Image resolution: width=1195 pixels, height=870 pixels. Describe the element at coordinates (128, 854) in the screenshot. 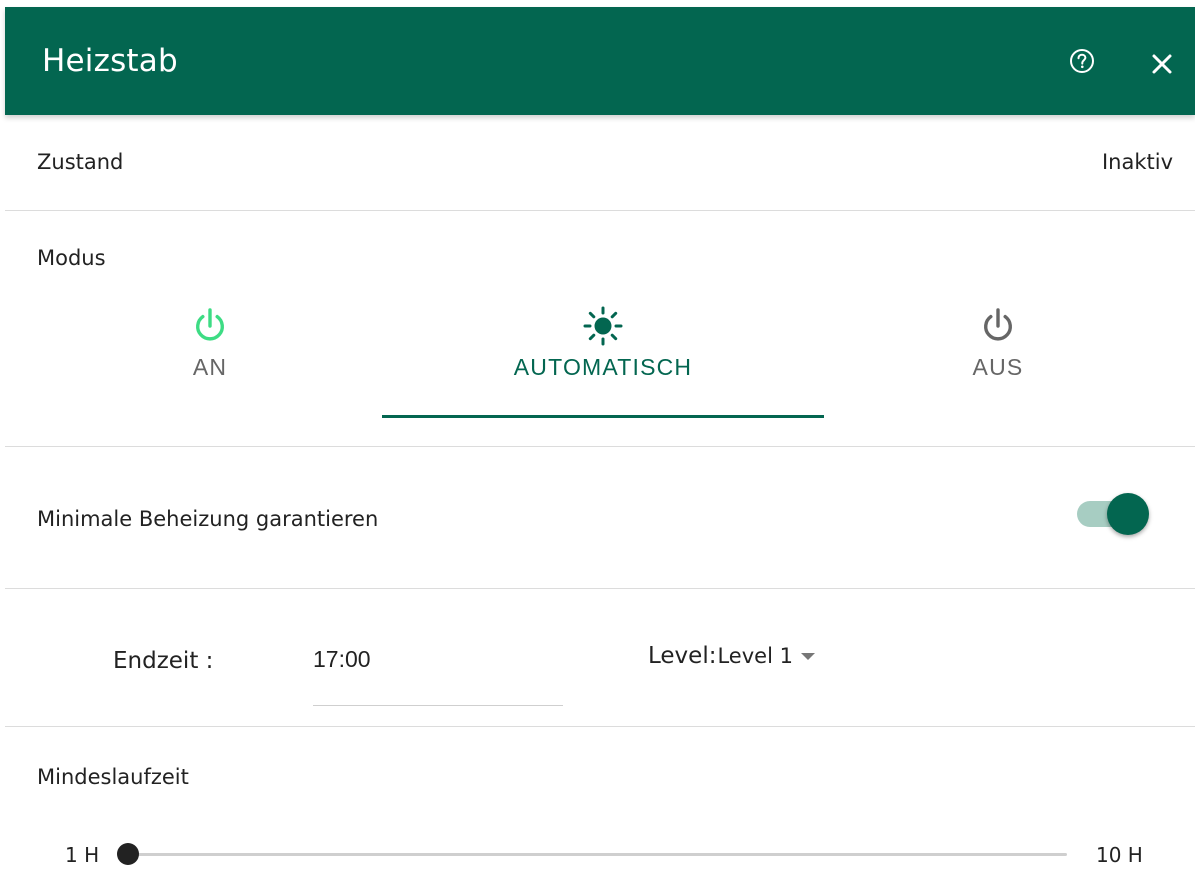

I see `slider-thumb` at that location.